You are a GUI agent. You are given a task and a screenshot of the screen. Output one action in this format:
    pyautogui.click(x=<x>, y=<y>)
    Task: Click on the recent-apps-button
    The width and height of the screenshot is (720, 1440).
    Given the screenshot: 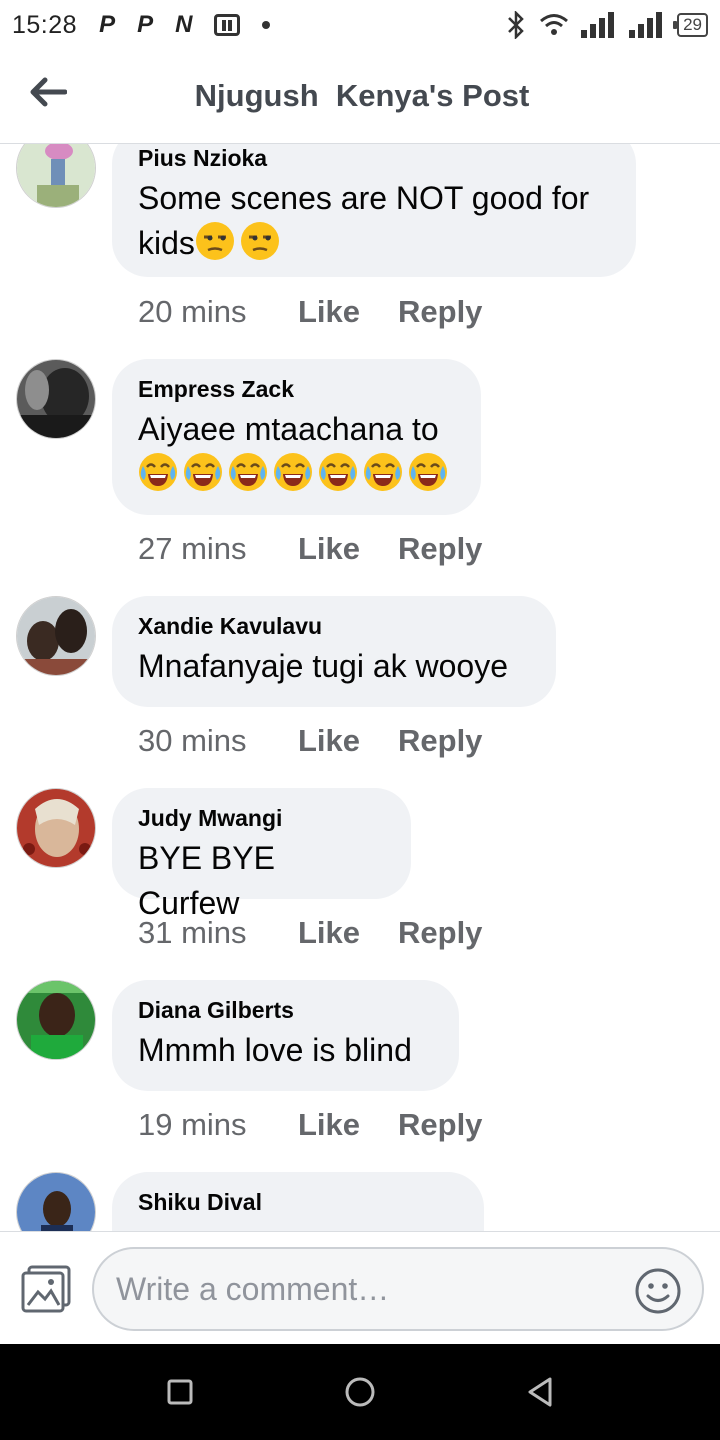 What is the action you would take?
    pyautogui.click(x=180, y=1392)
    